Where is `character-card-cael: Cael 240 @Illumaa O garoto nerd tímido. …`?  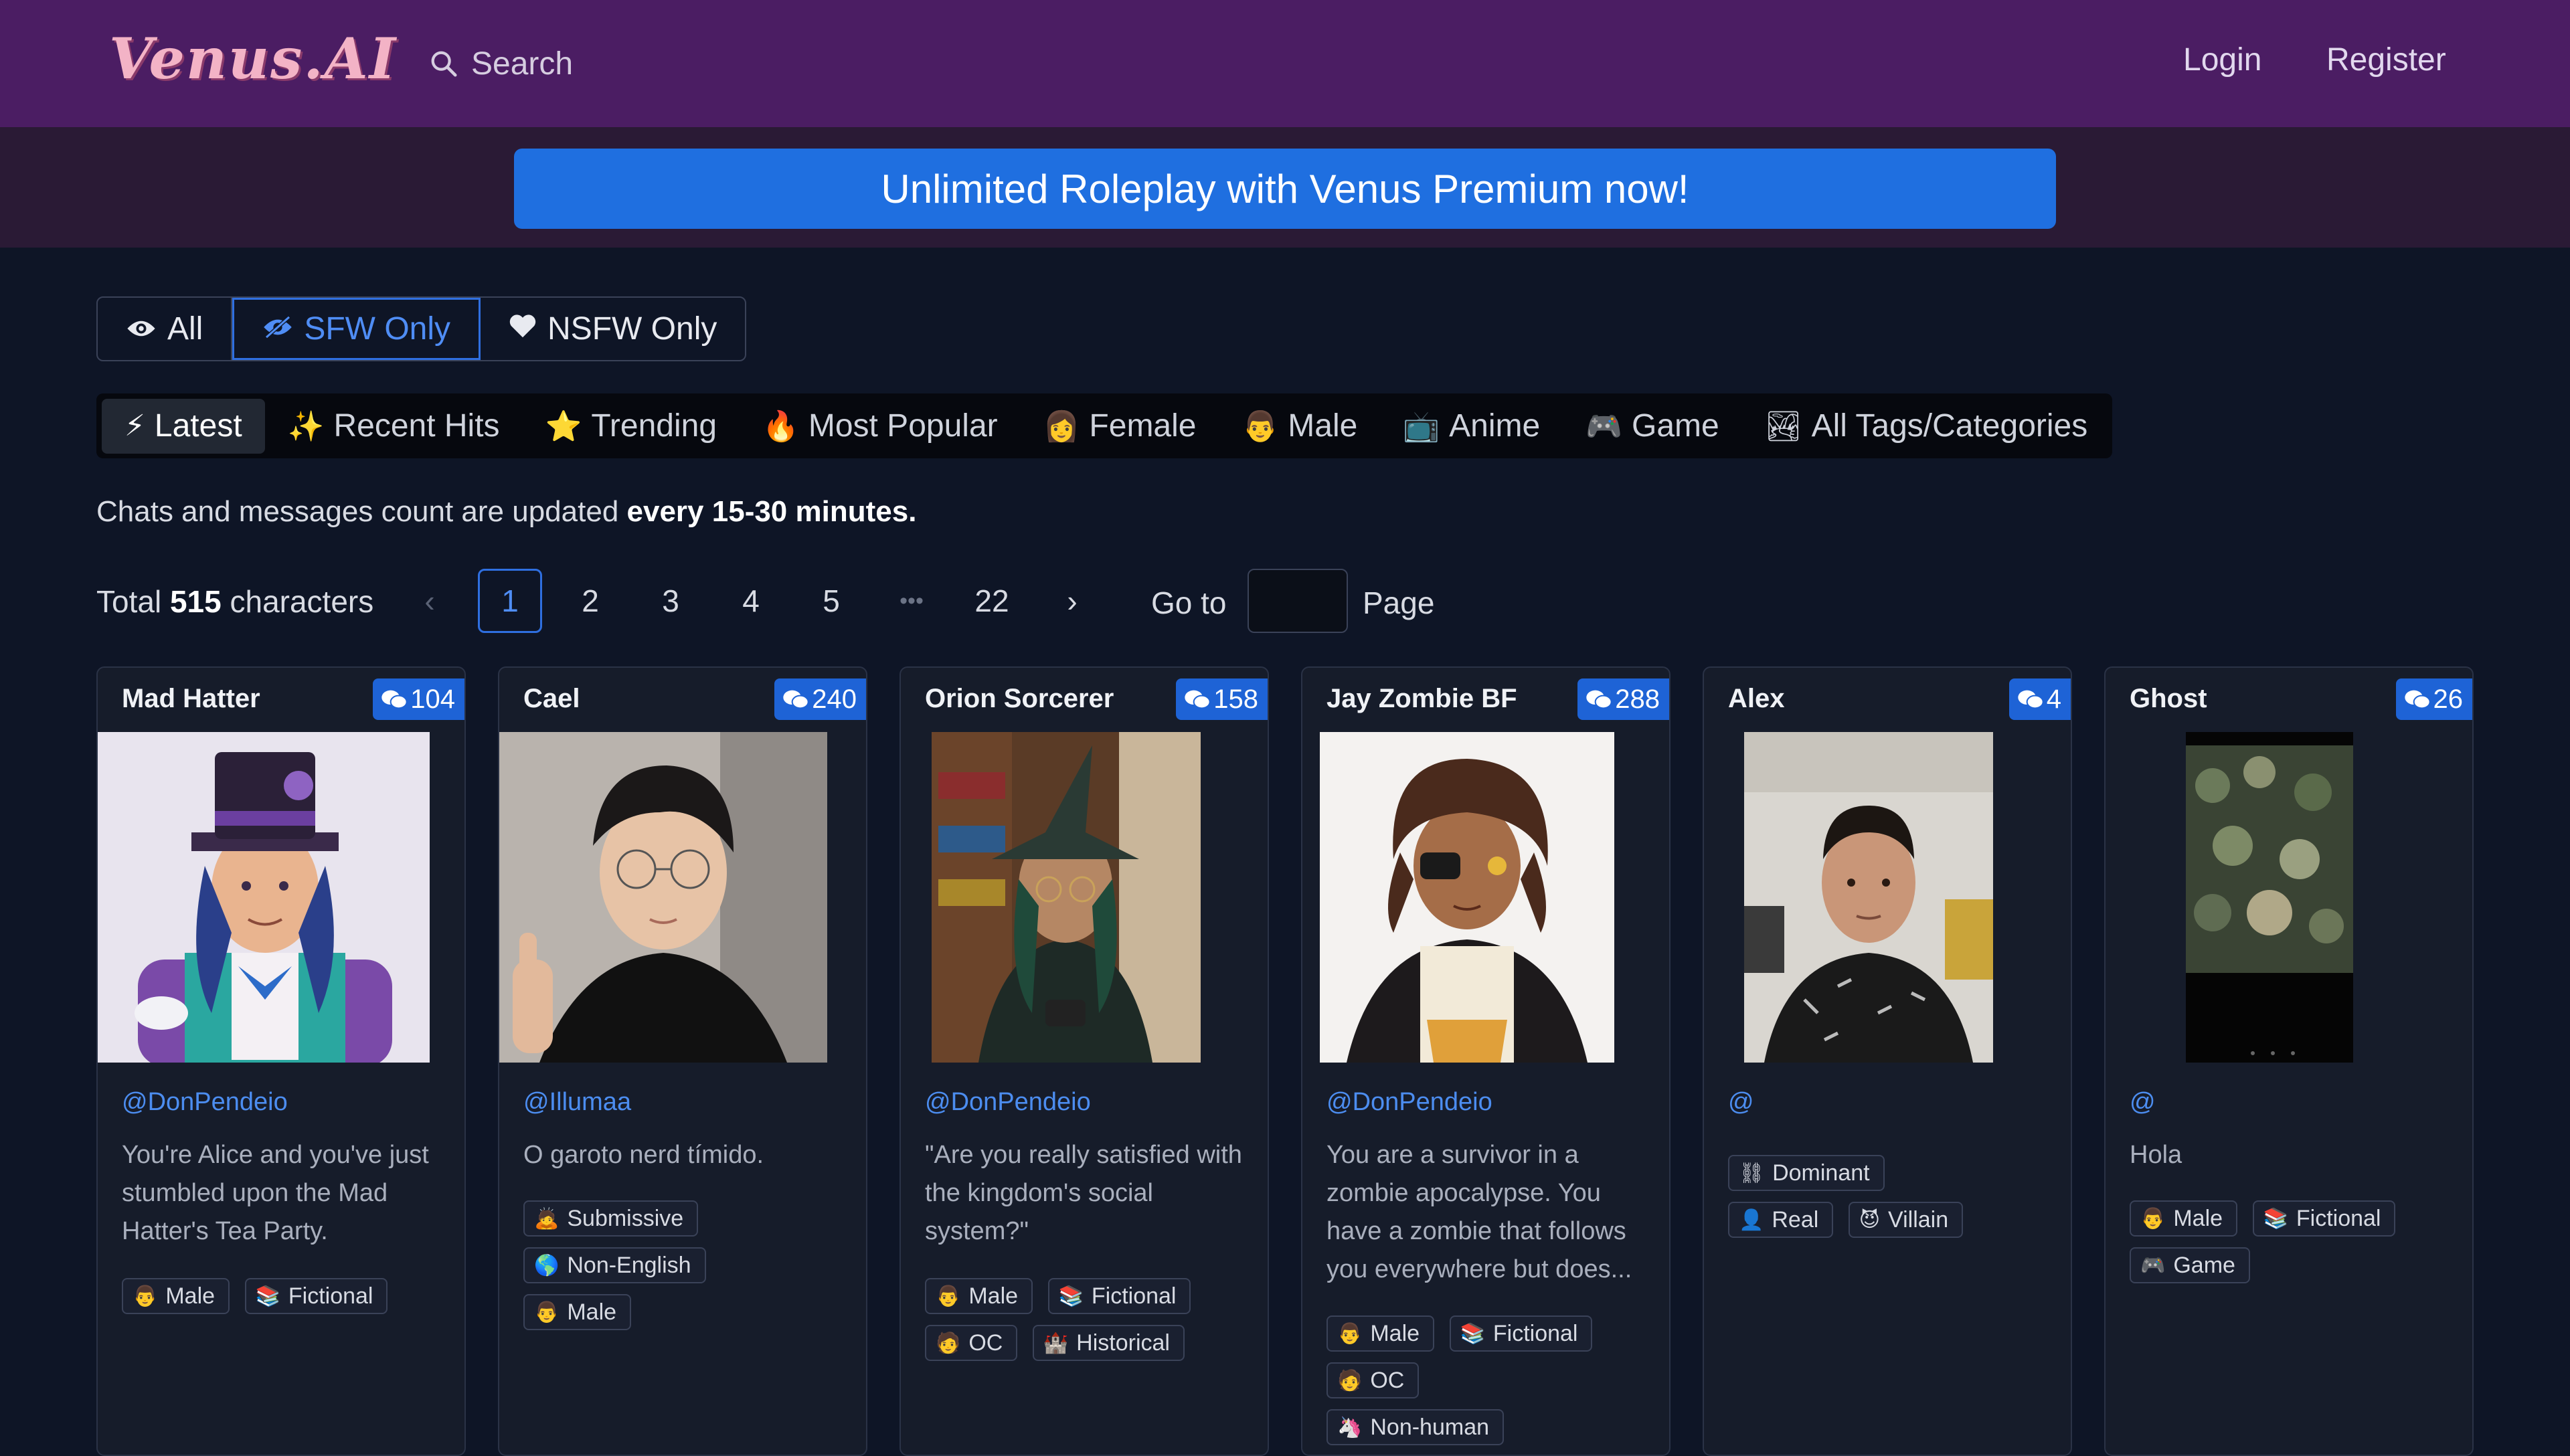 character-card-cael: Cael 240 @Illumaa O garoto nerd tímido. … is located at coordinates (682, 1061).